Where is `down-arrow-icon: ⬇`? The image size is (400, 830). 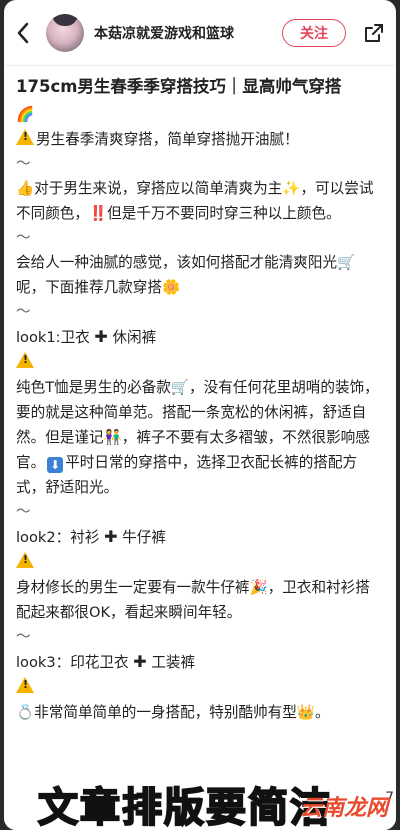
down-arrow-icon: ⬇ is located at coordinates (55, 465).